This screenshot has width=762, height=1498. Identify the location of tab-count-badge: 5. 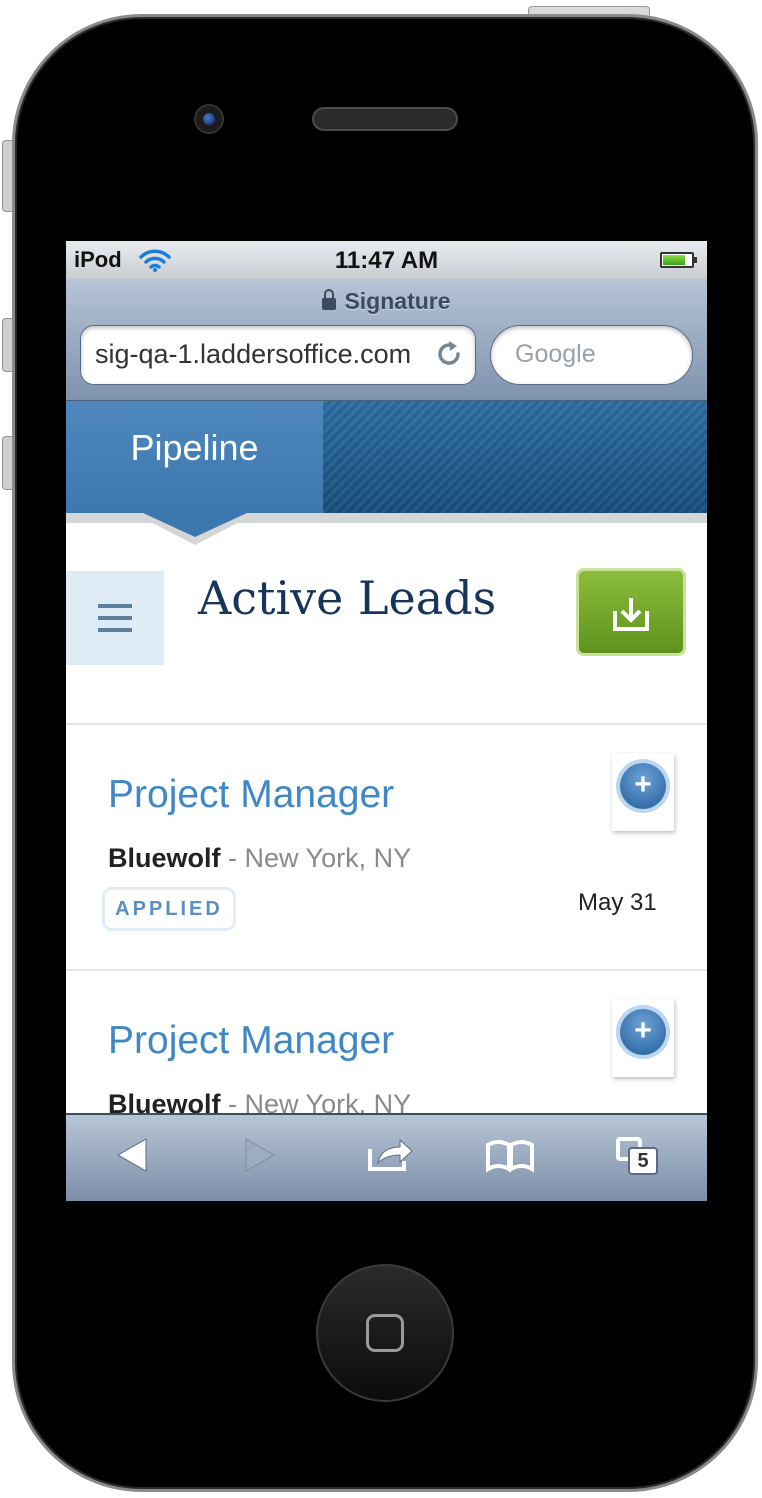
(643, 1161).